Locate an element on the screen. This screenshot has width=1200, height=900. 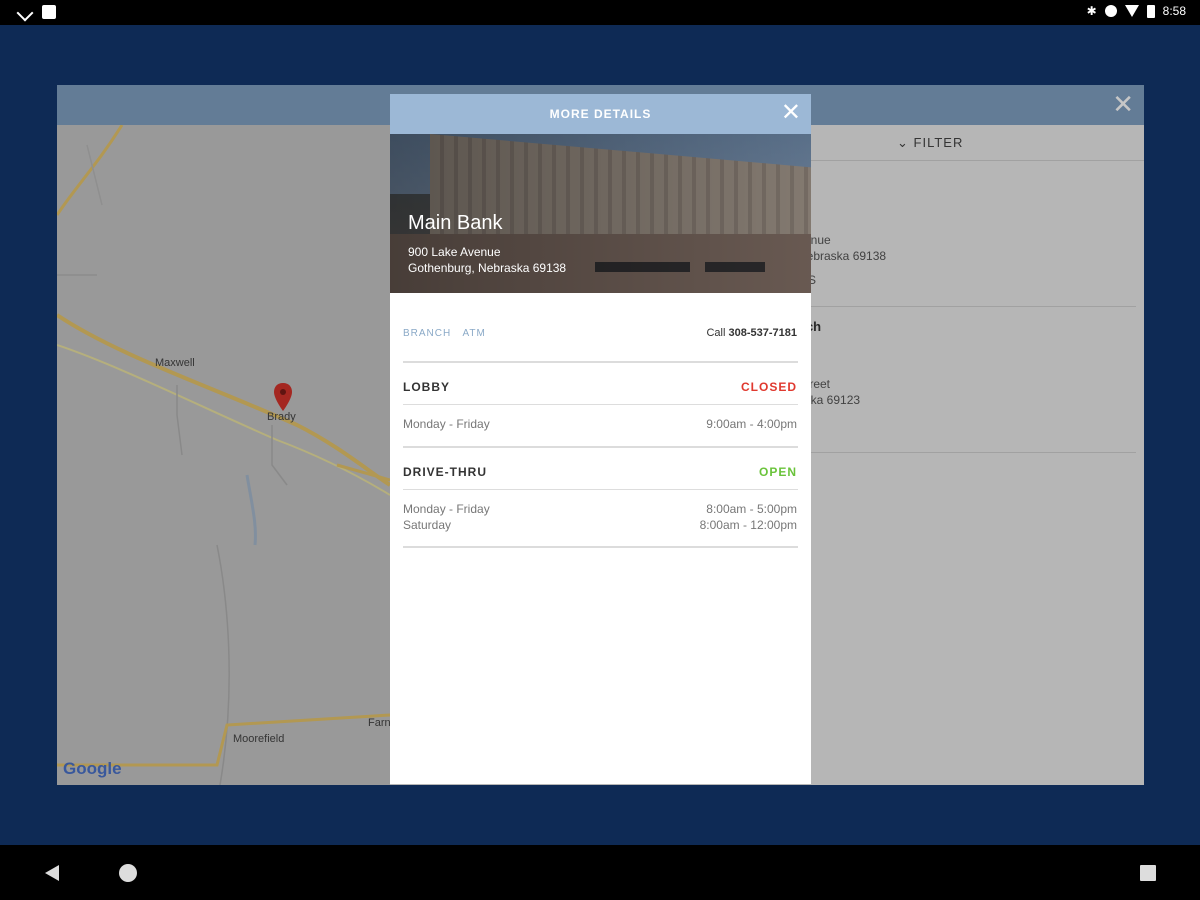
do-not-disturb-icon is located at coordinates (1110, 11).